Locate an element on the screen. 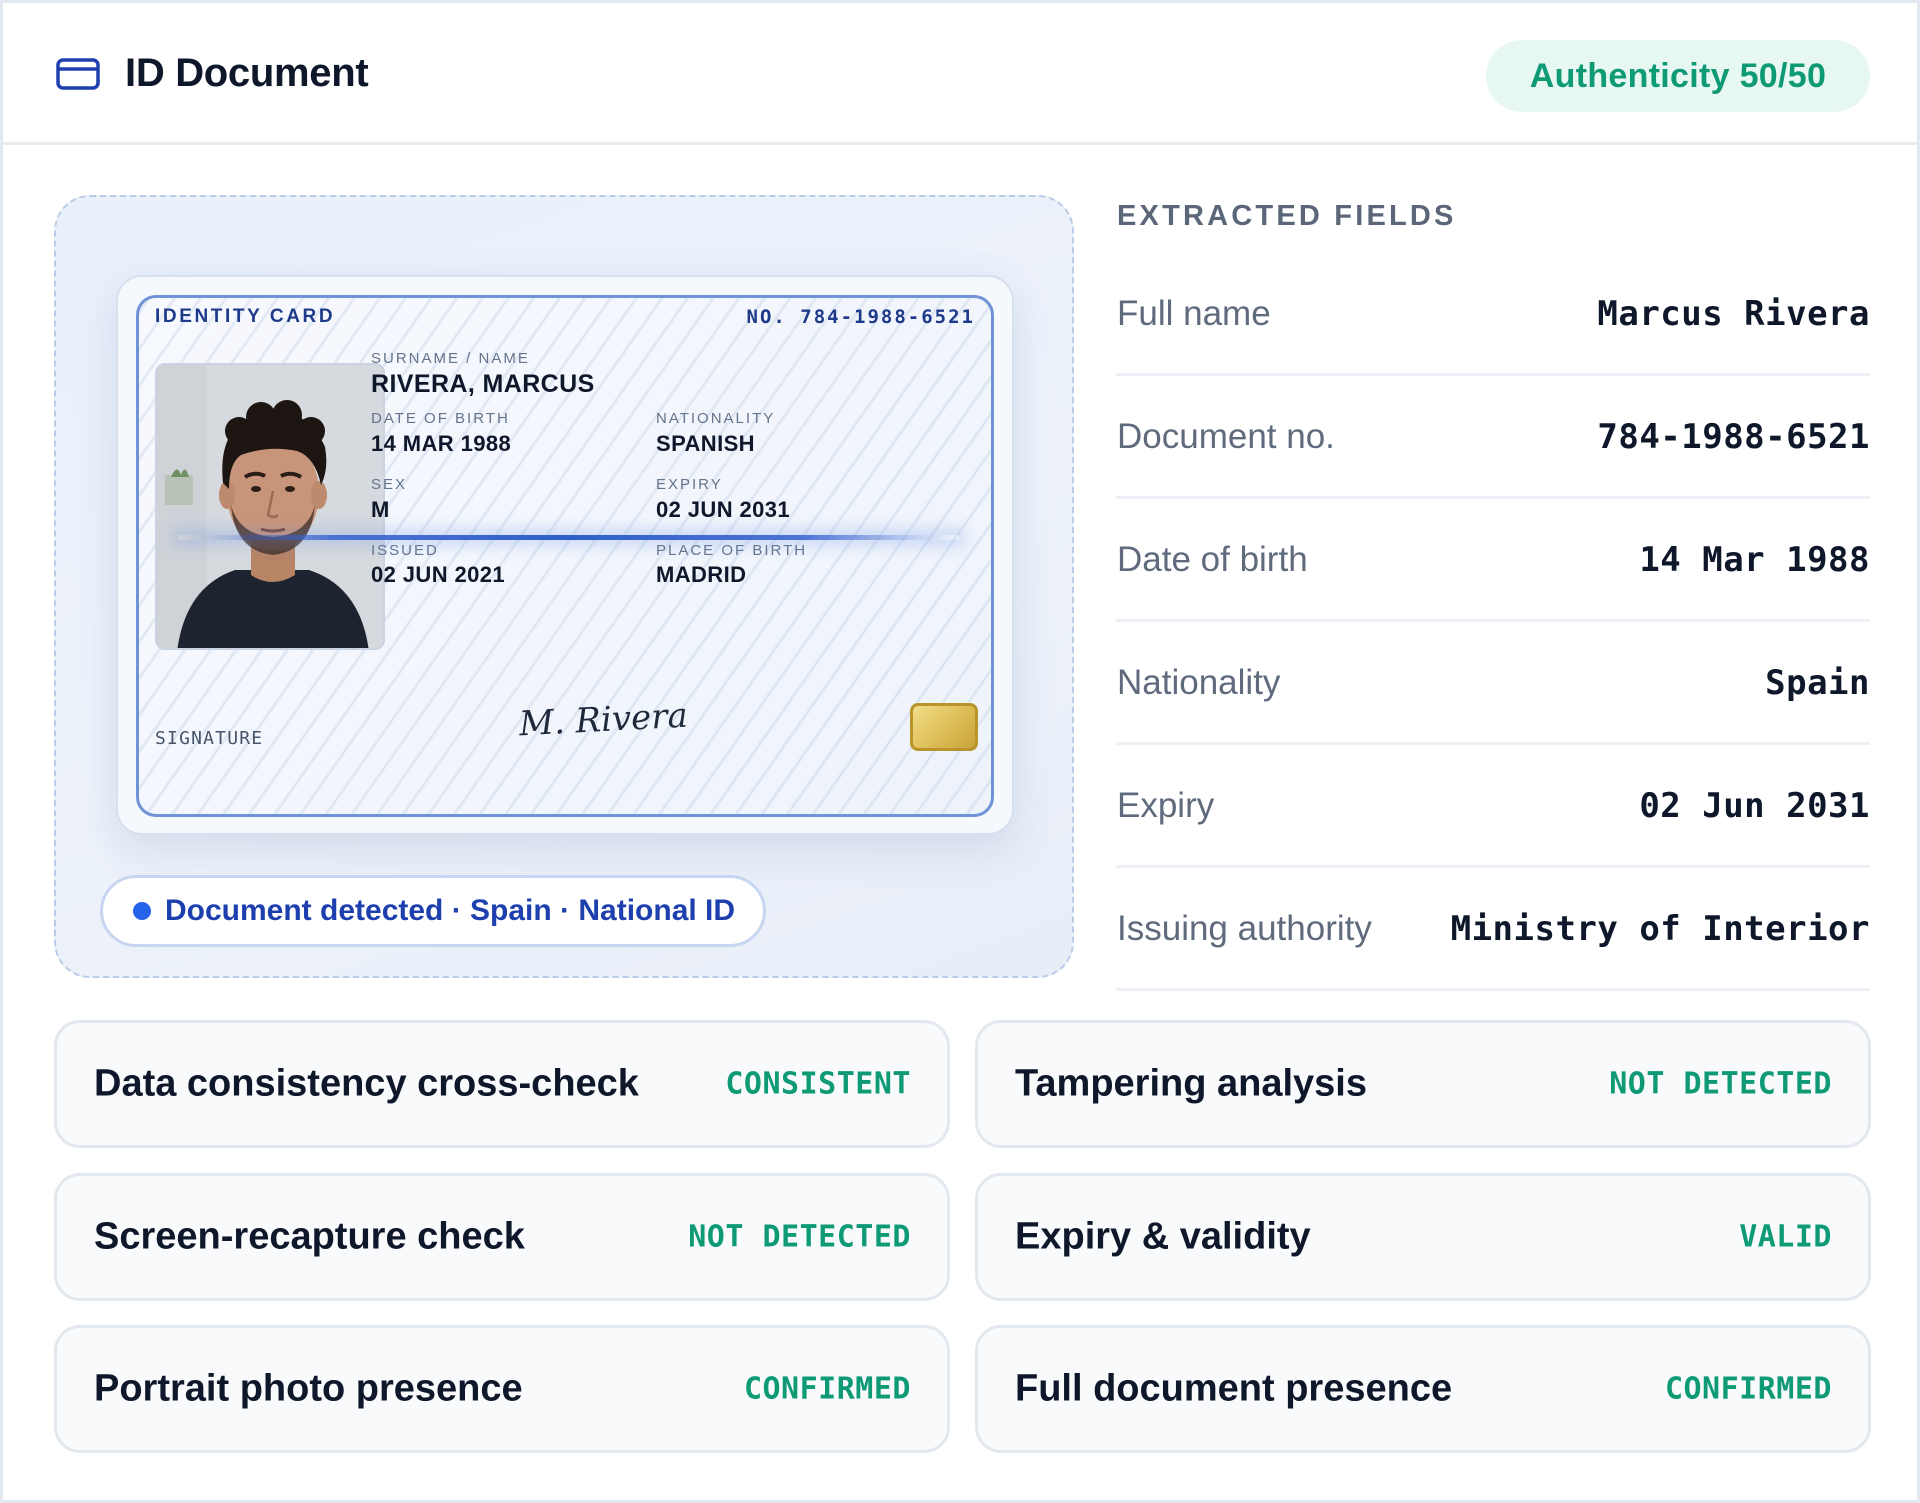  check-screen-recapture: Screen-recapture check NOT DETECTED is located at coordinates (502, 1237).